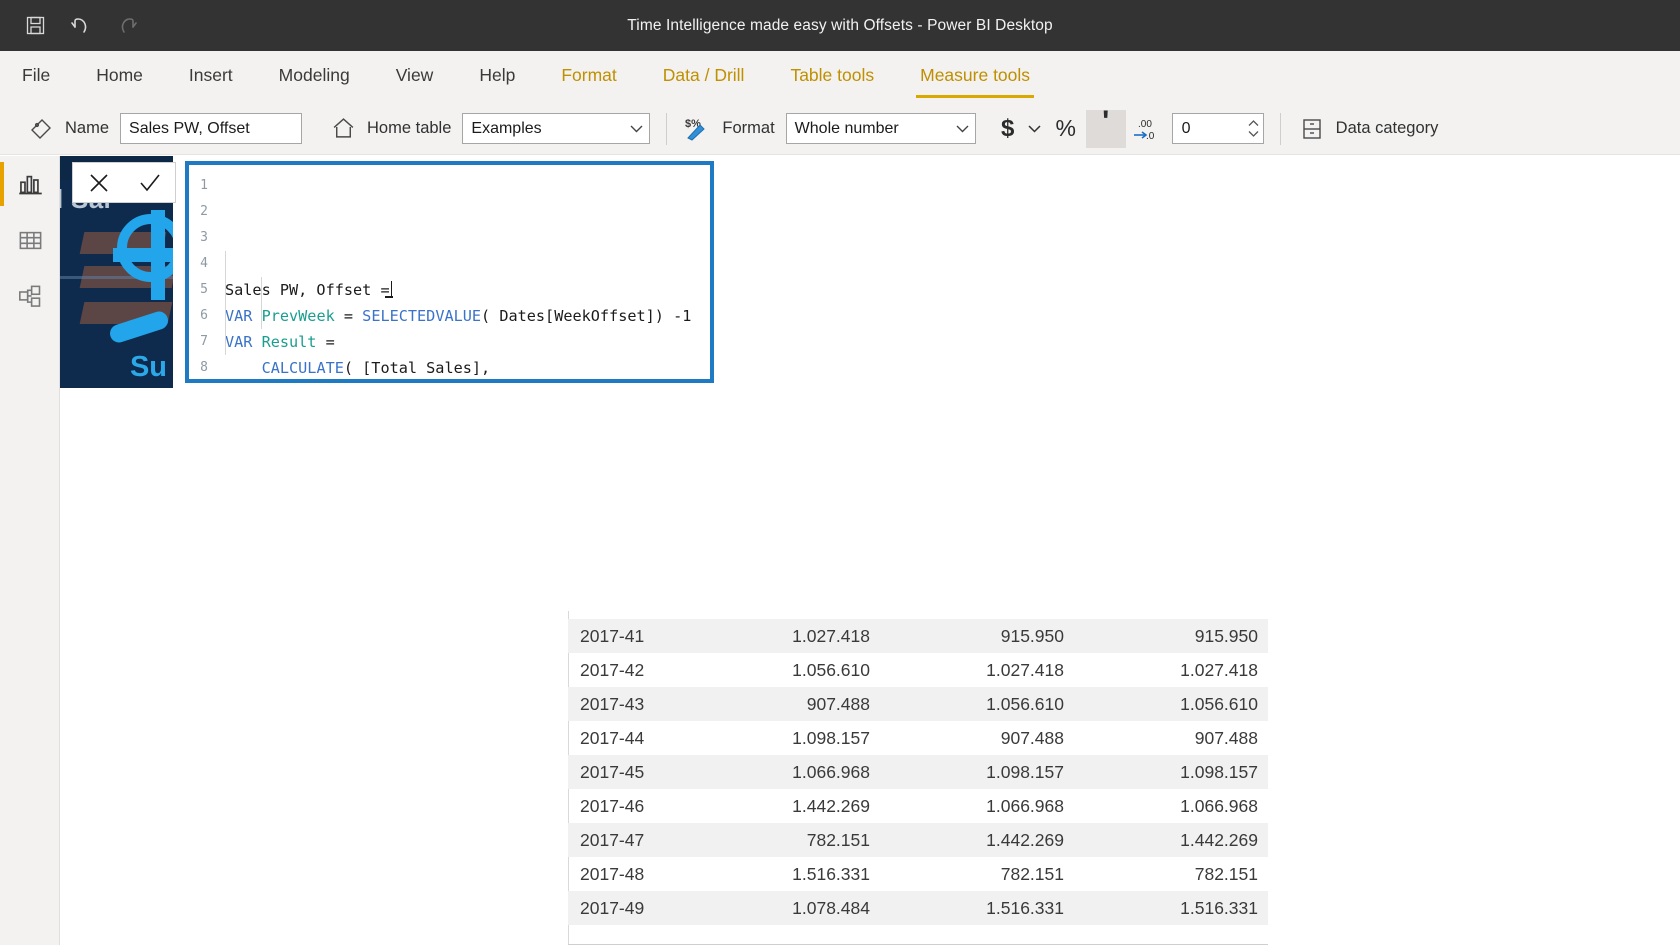 Image resolution: width=1680 pixels, height=945 pixels. What do you see at coordinates (838, 839) in the screenshot?
I see `cell-total-sales: 782.151` at bounding box center [838, 839].